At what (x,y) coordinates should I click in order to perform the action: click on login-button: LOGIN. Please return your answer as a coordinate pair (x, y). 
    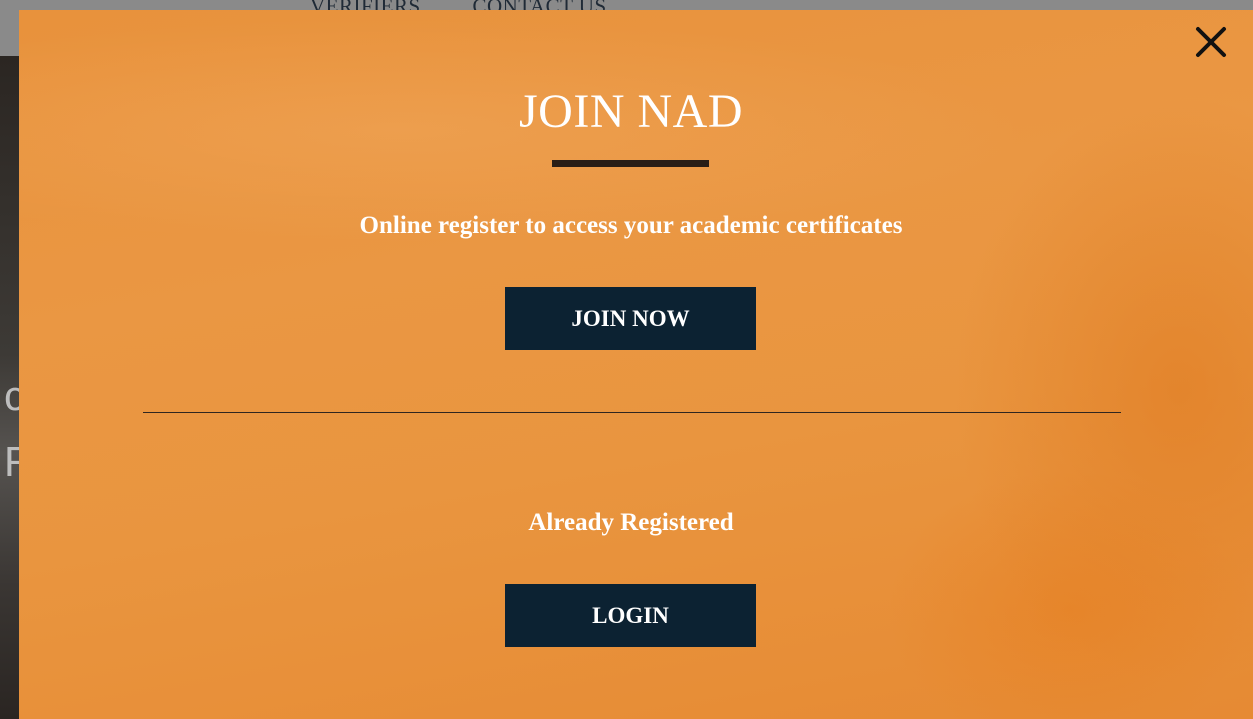
    Looking at the image, I should click on (630, 615).